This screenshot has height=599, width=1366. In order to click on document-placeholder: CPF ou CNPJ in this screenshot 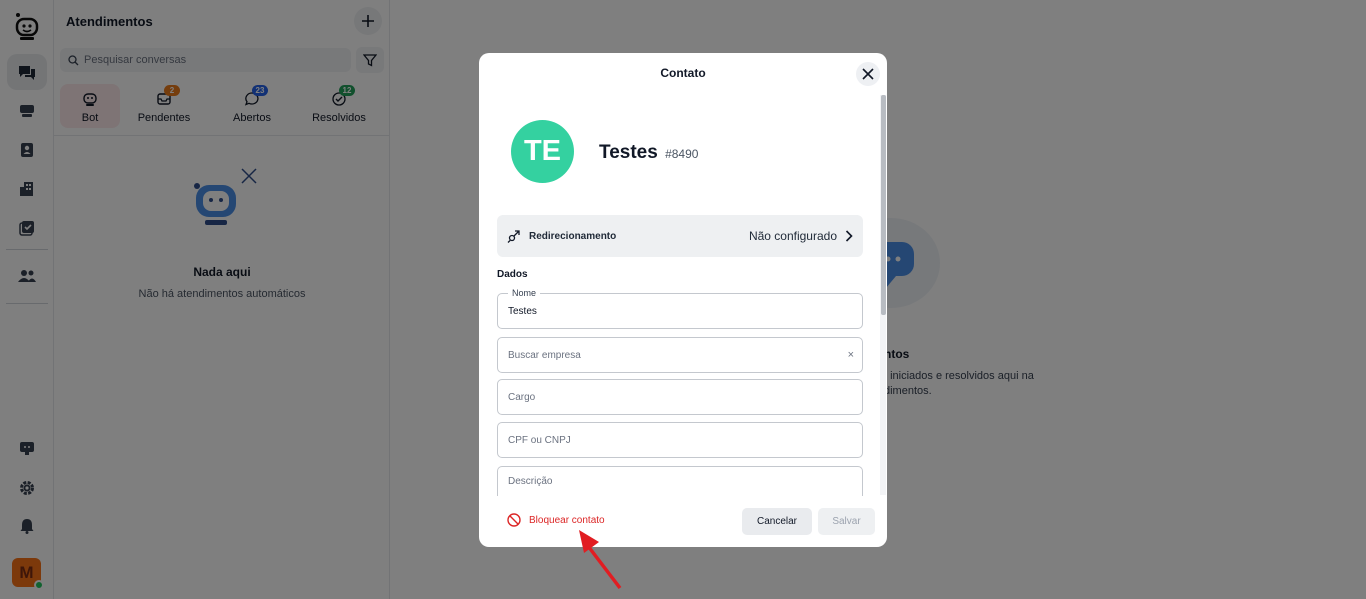, I will do `click(539, 440)`.